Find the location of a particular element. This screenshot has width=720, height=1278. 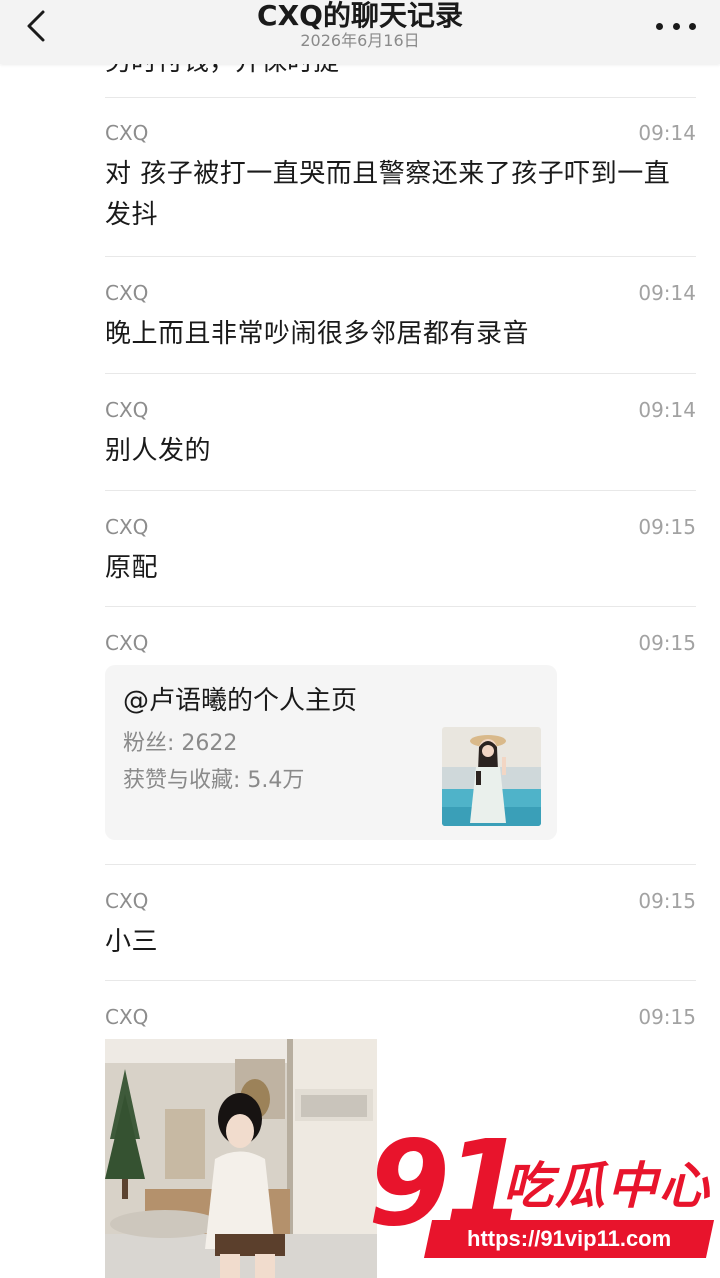

message-item-card: CXQ 09:15 is located at coordinates (400, 645).